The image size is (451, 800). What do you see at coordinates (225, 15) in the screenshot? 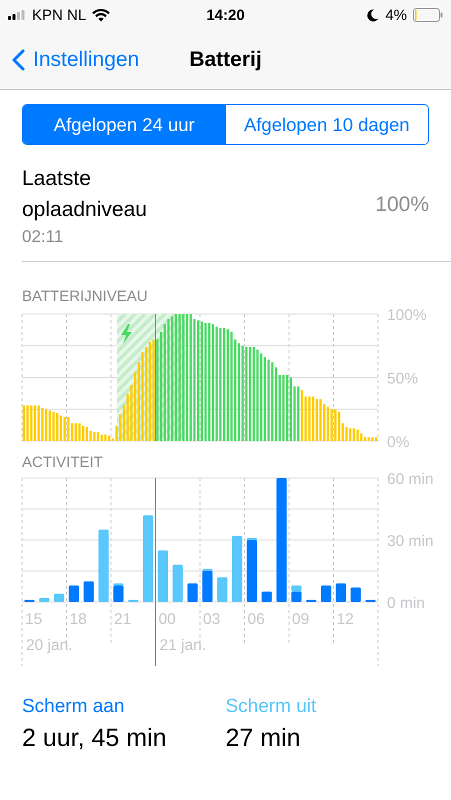
I see `clock-time: 14:20` at bounding box center [225, 15].